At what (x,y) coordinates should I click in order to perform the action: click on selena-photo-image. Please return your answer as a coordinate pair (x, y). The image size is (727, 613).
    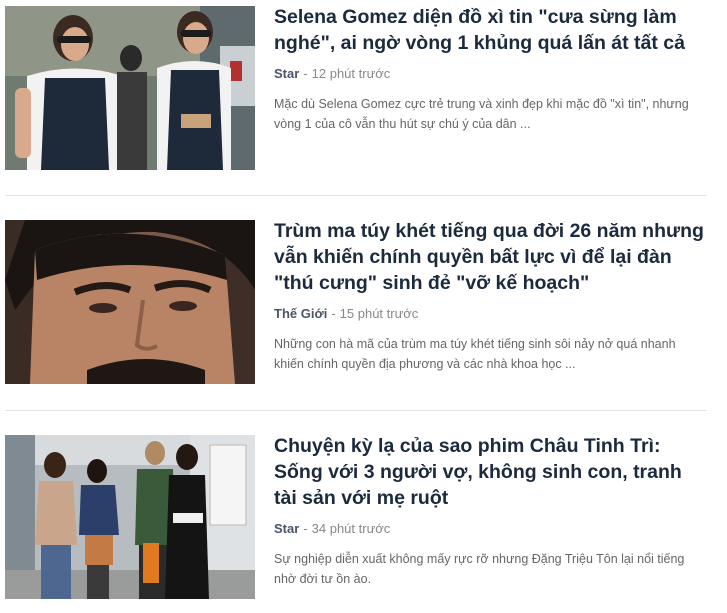
    Looking at the image, I should click on (130, 88).